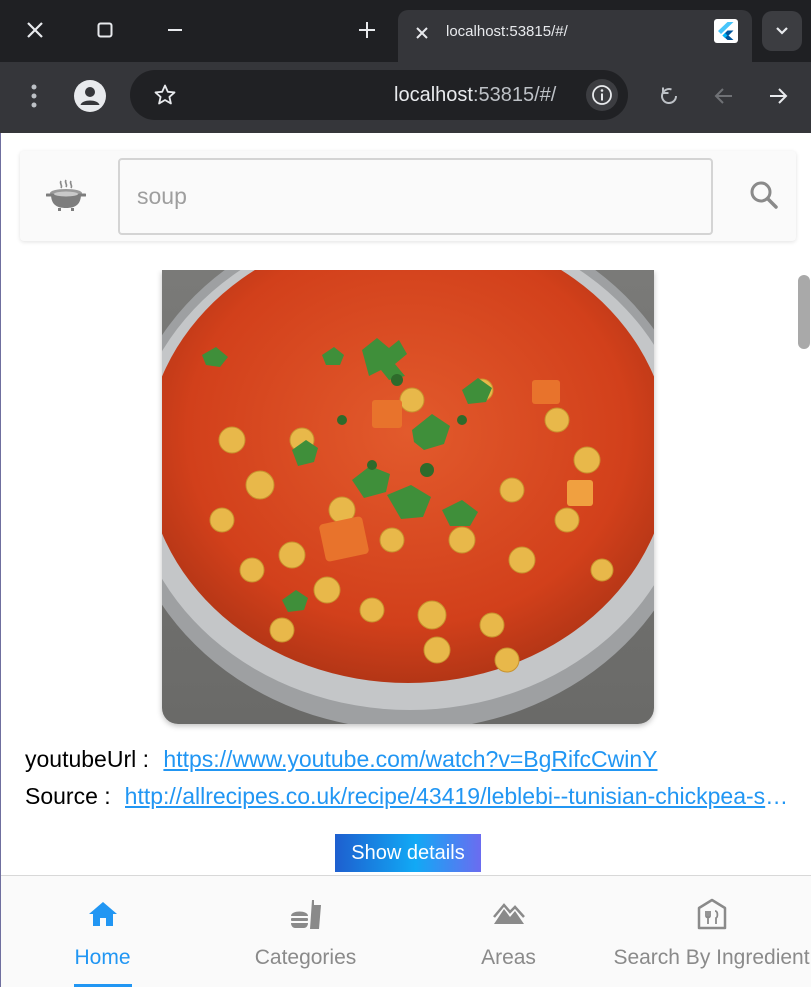 The width and height of the screenshot is (811, 987). I want to click on browser-titlebar: localhost:53815/#/, so click(405, 31).